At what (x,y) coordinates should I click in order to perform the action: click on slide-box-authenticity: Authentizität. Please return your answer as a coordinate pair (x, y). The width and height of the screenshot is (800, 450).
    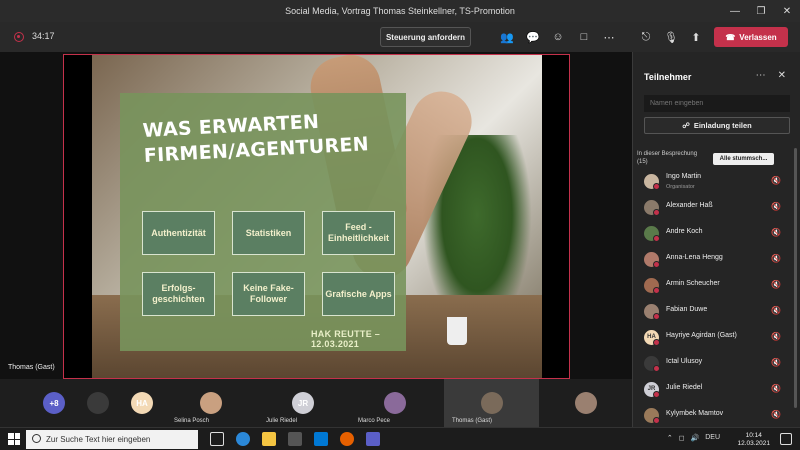
    Looking at the image, I should click on (178, 233).